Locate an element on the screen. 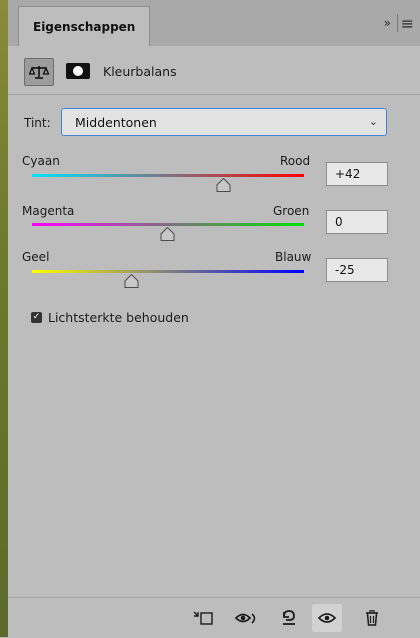  slider-magenta-label: Magenta is located at coordinates (48, 211).